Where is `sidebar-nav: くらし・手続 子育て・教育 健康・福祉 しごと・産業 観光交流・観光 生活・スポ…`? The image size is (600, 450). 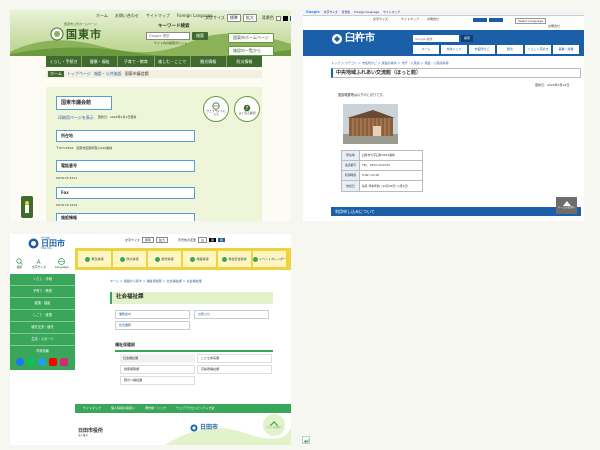
sidebar-nav: くらし・手続 子育て・教育 健康・福祉 しごと・産業 観光交流・観光 生活・スポ… is located at coordinates (42, 322).